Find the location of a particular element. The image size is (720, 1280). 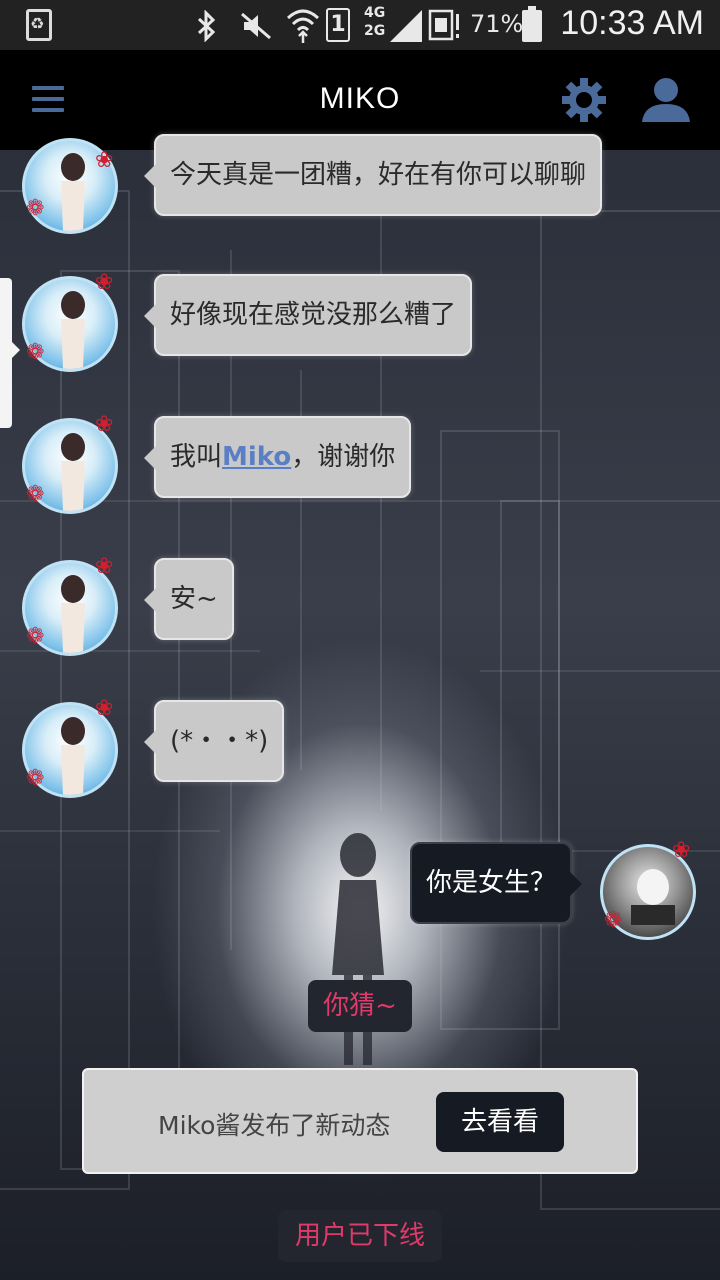

signal-icon is located at coordinates (406, 26).